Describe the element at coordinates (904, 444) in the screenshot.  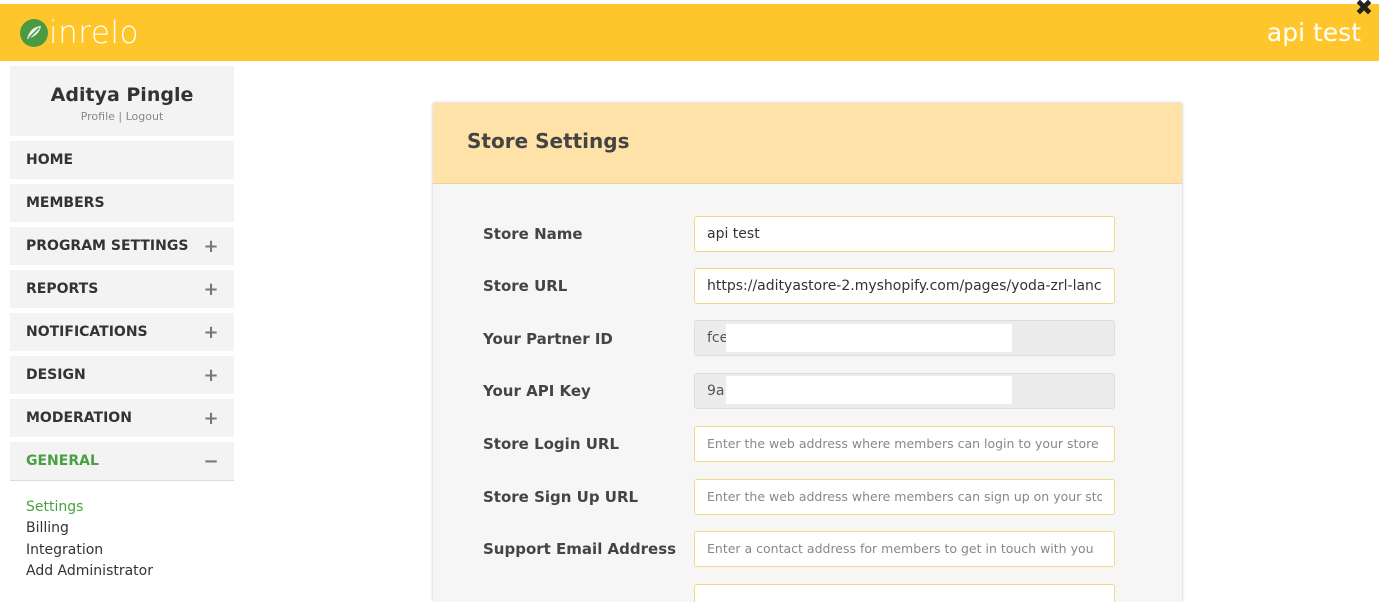
I see `store-login-url-input` at that location.